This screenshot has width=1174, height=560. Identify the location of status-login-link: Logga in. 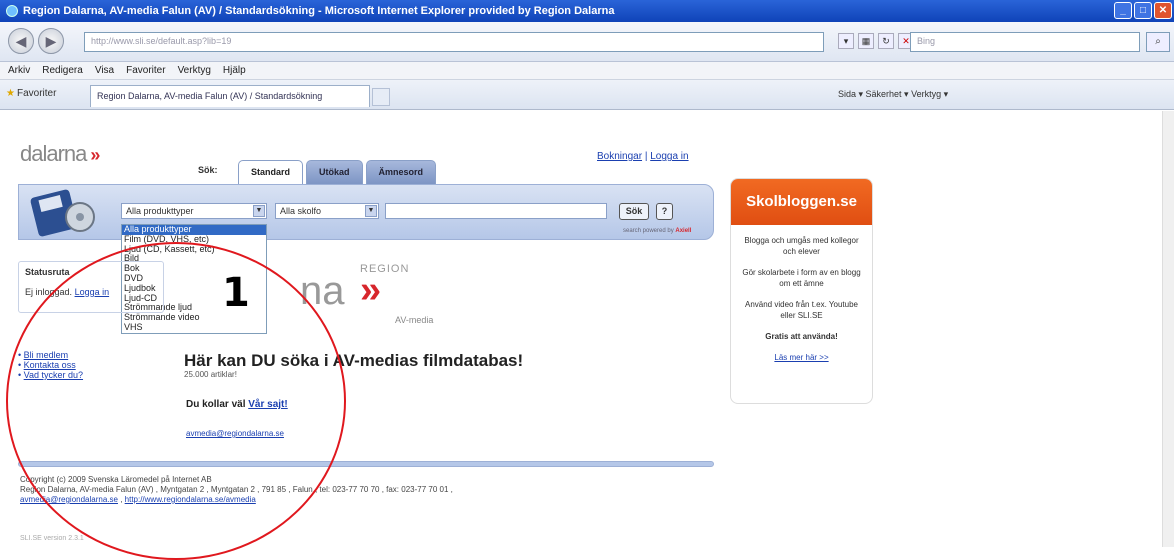
(92, 292).